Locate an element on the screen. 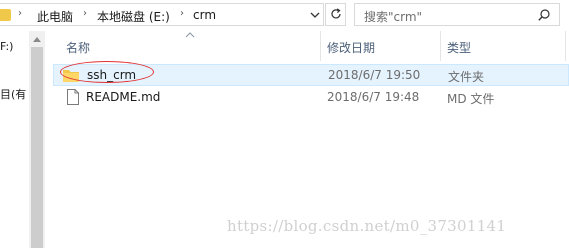  column-label-type: 类型 is located at coordinates (459, 48).